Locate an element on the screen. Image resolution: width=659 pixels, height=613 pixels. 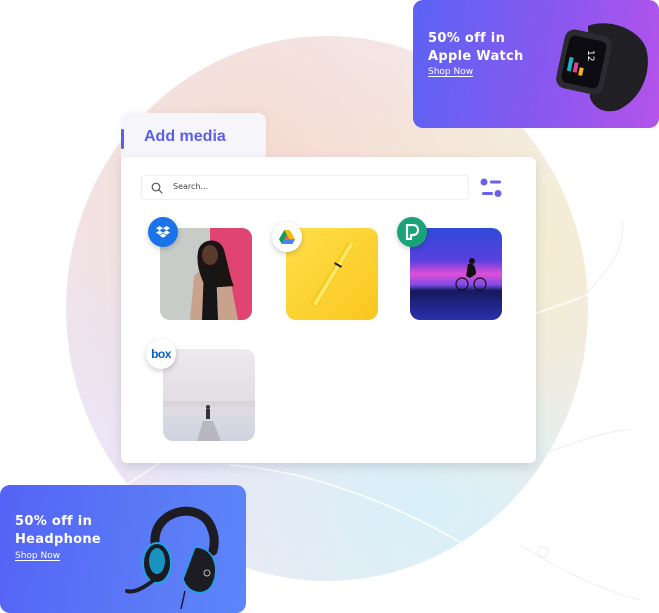
dropbox-badge is located at coordinates (163, 232).